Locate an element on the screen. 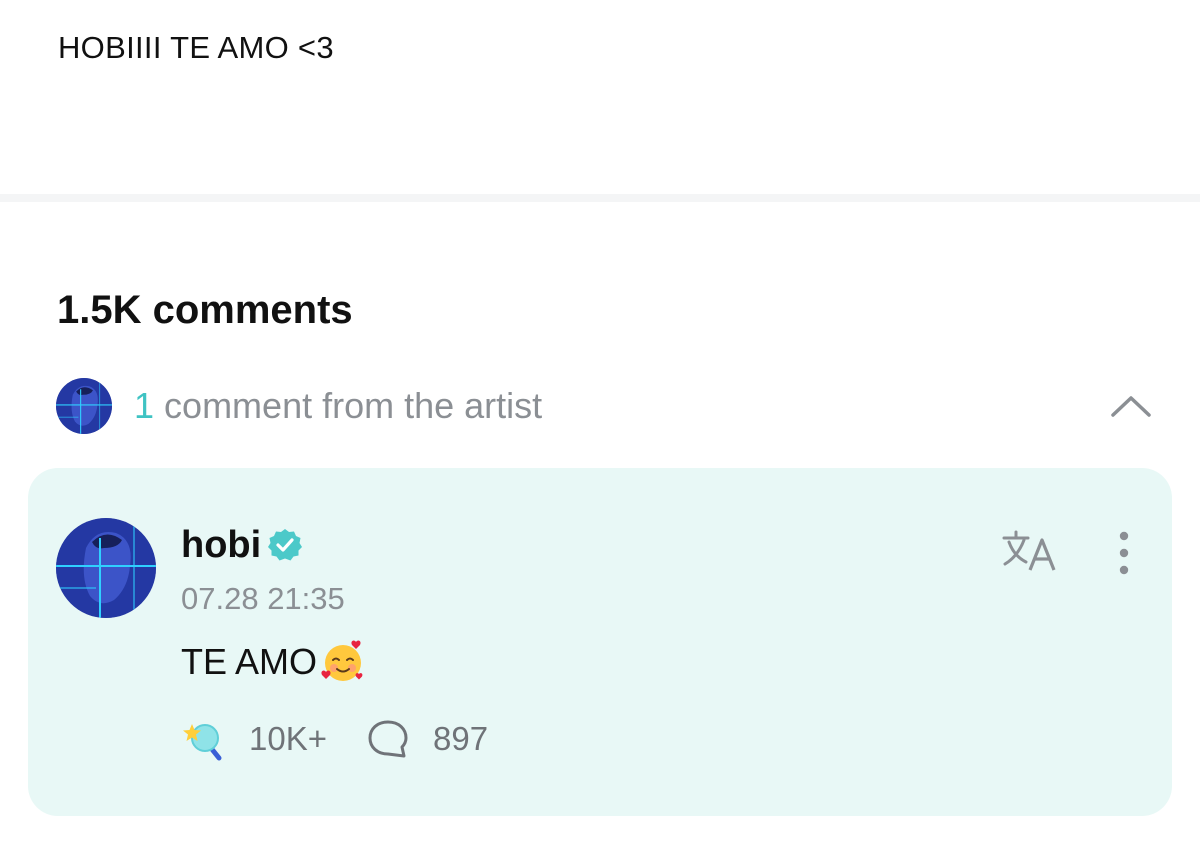  comment-timestamp: 07.28 21:35 is located at coordinates (263, 598).